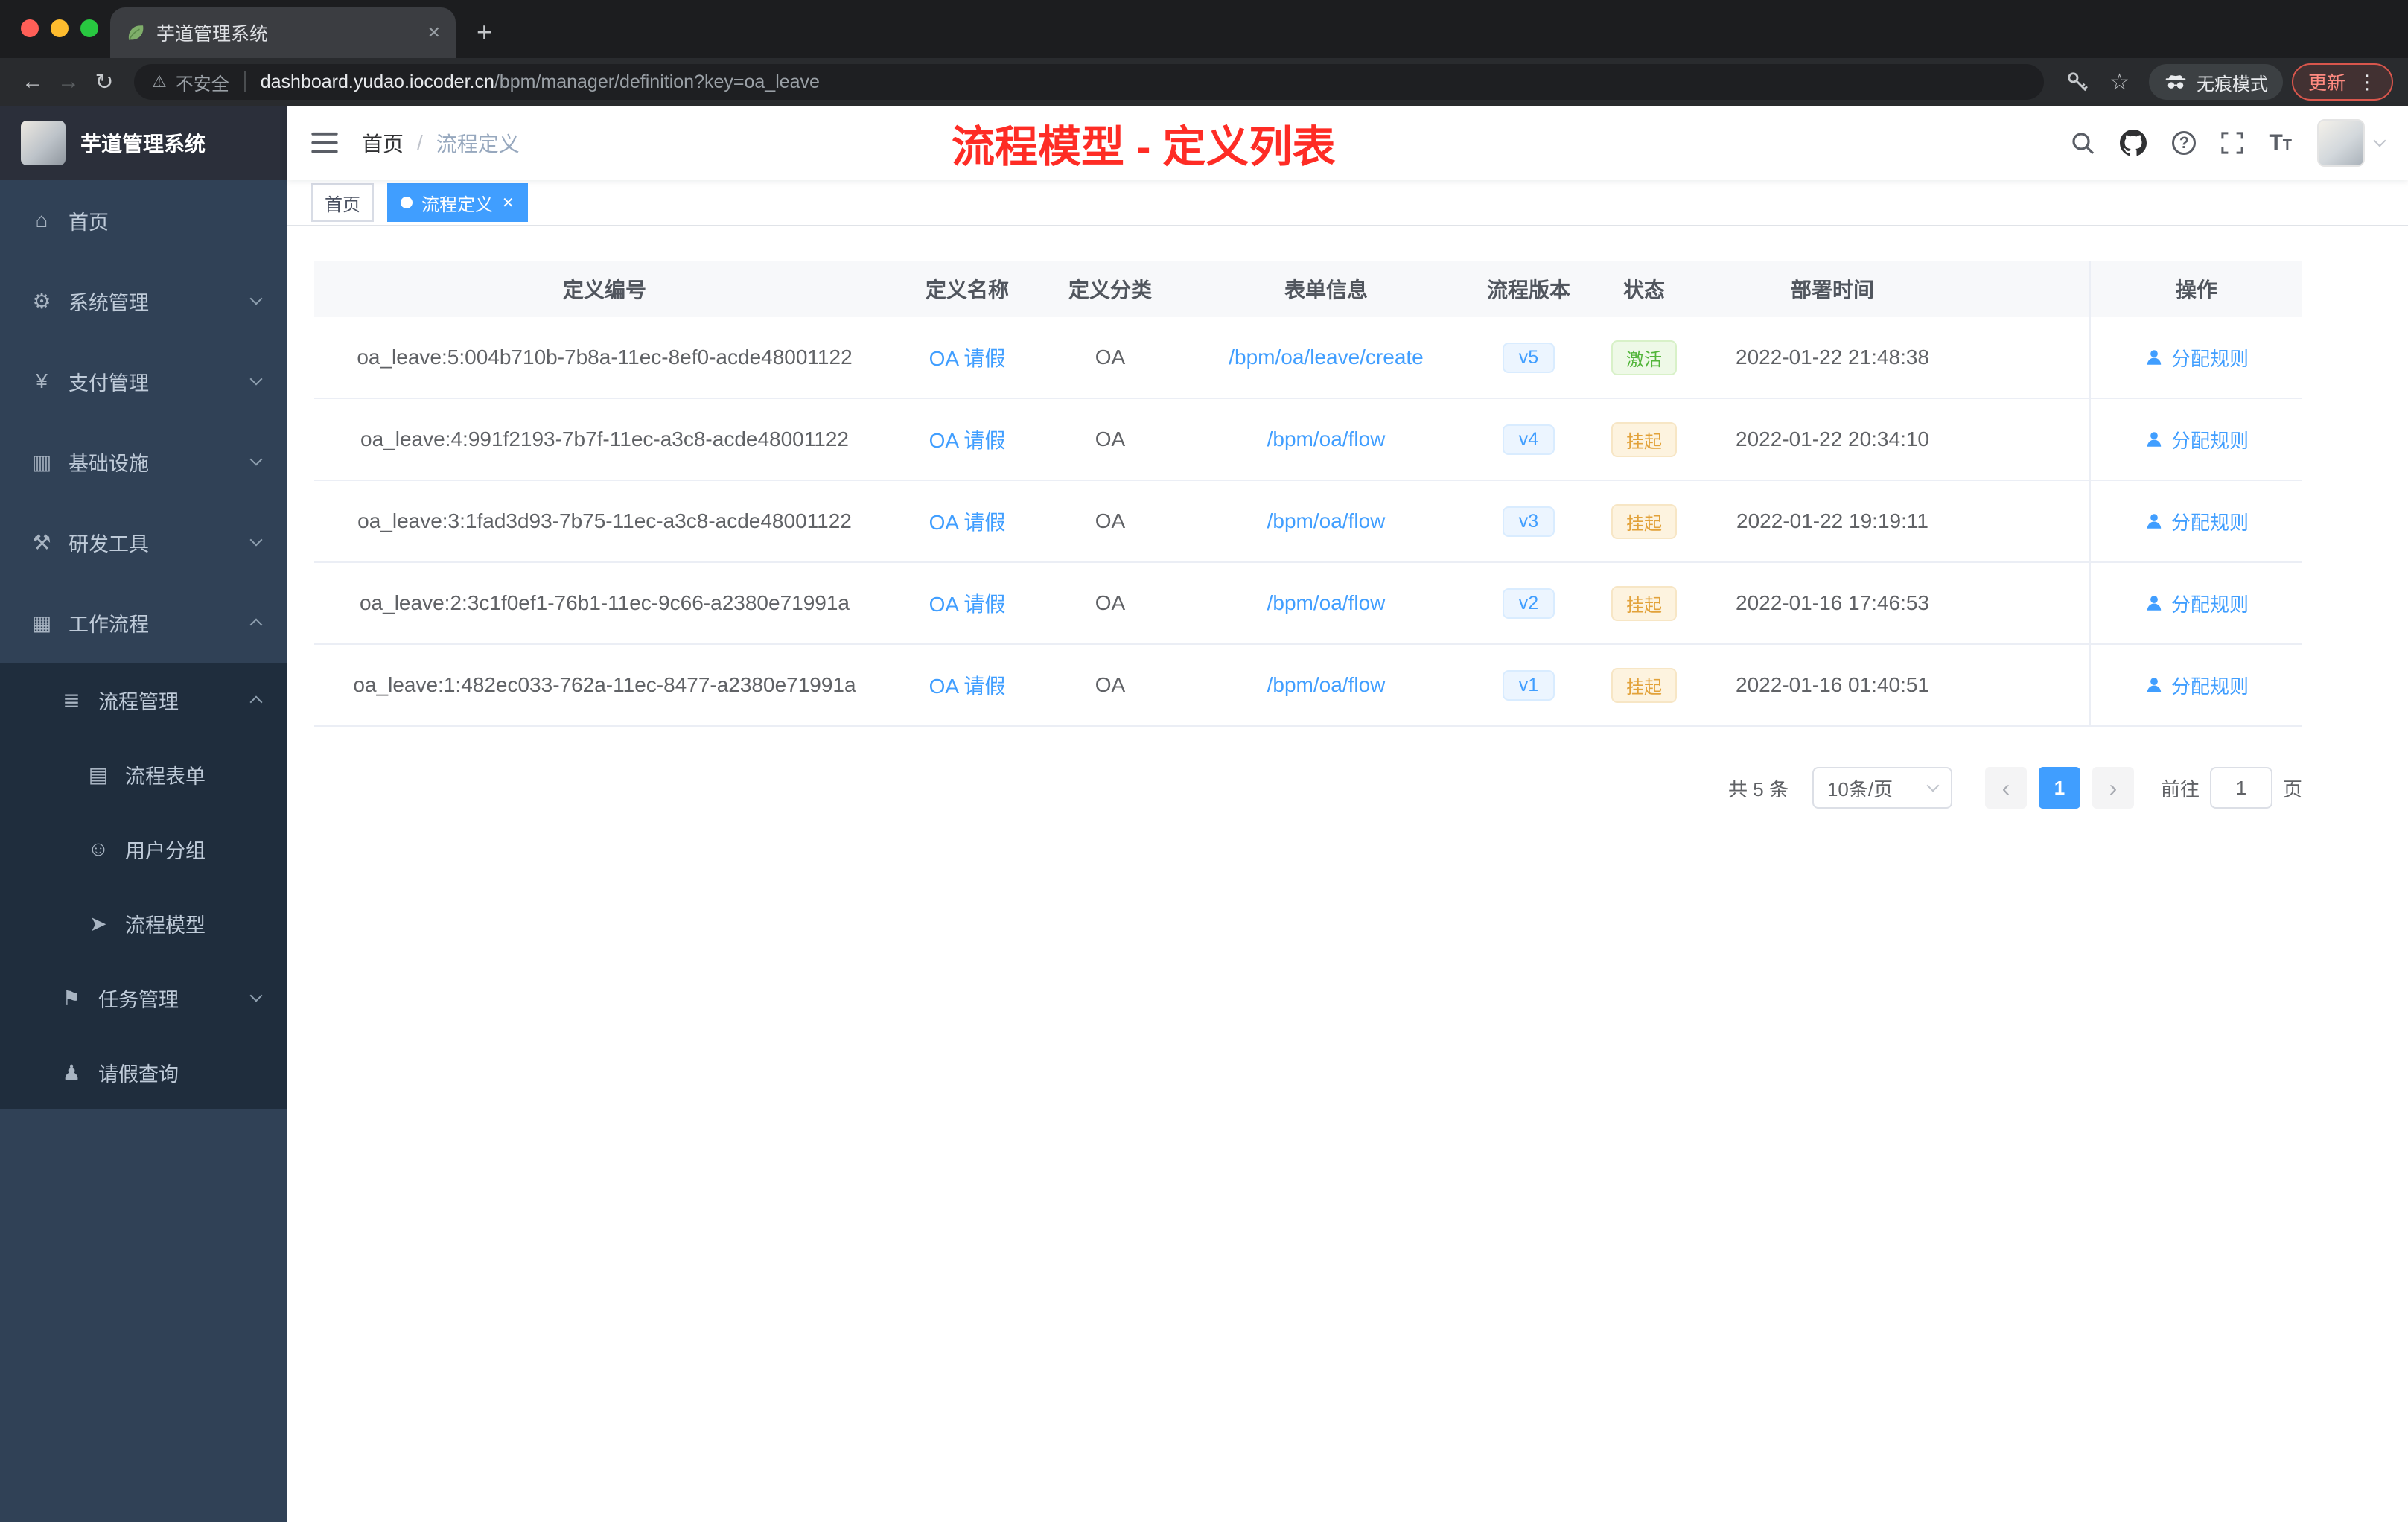 Image resolution: width=2408 pixels, height=1522 pixels. What do you see at coordinates (68, 82) in the screenshot?
I see `forward-button: →` at bounding box center [68, 82].